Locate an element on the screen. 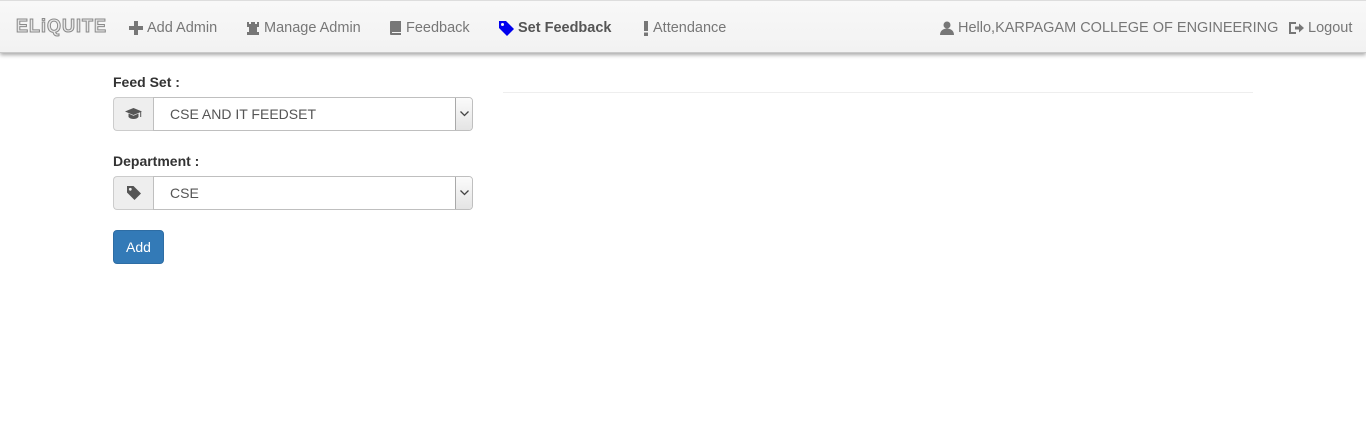 The width and height of the screenshot is (1366, 440). nav-attendance: Attendance is located at coordinates (684, 28).